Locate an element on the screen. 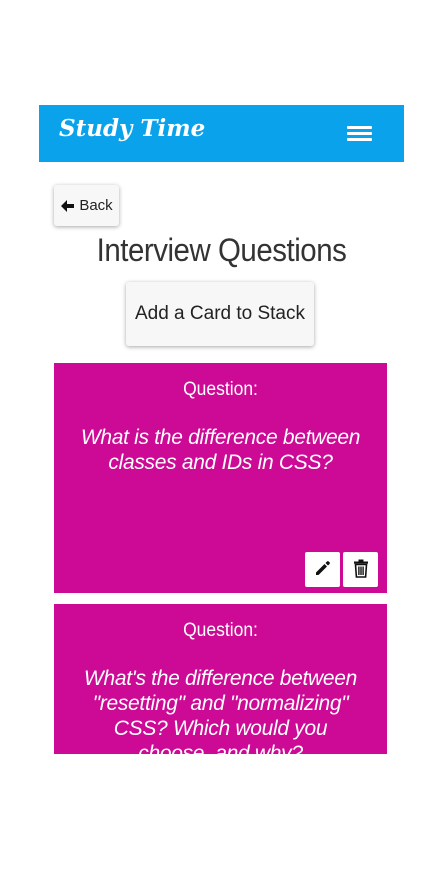 The width and height of the screenshot is (433, 885). hamburger-menu-icon is located at coordinates (359, 133).